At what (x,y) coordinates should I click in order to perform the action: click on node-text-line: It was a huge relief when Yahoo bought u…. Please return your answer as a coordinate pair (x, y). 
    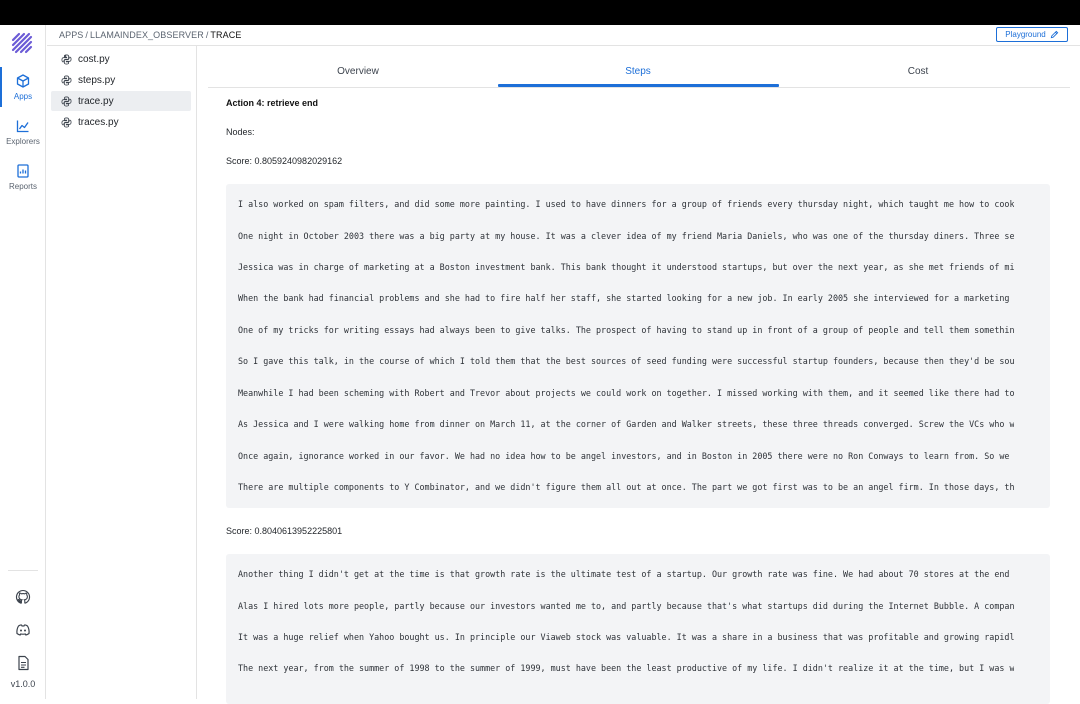
    Looking at the image, I should click on (626, 637).